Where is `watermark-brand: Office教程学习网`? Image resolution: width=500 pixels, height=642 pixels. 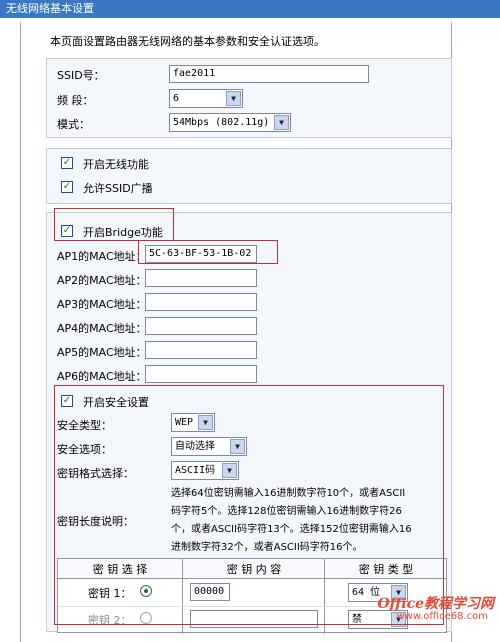
watermark-brand: Office教程学习网 is located at coordinates (435, 604).